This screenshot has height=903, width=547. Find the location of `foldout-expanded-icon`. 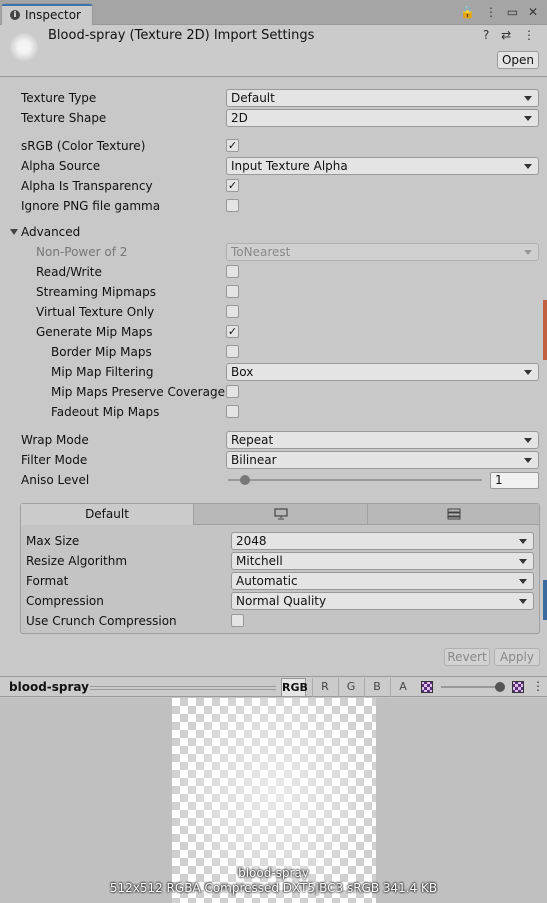

foldout-expanded-icon is located at coordinates (14, 232).